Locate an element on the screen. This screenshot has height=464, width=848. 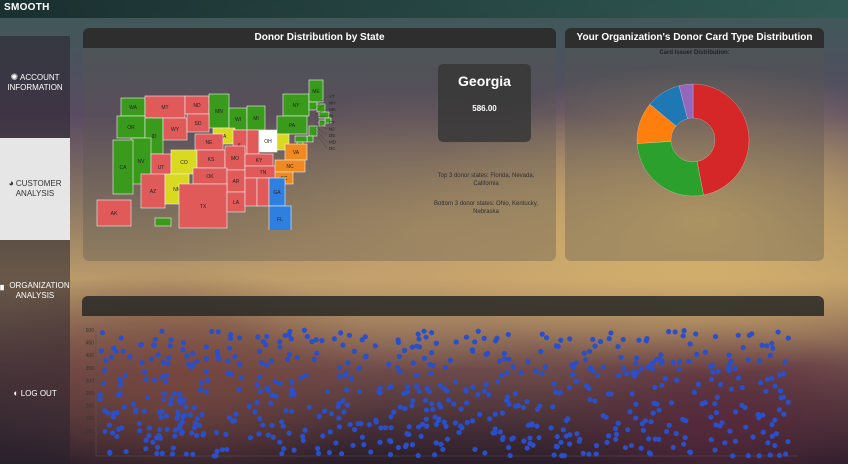
nav-log-out: ◐ LOG OUT is located at coordinates (35, 393).